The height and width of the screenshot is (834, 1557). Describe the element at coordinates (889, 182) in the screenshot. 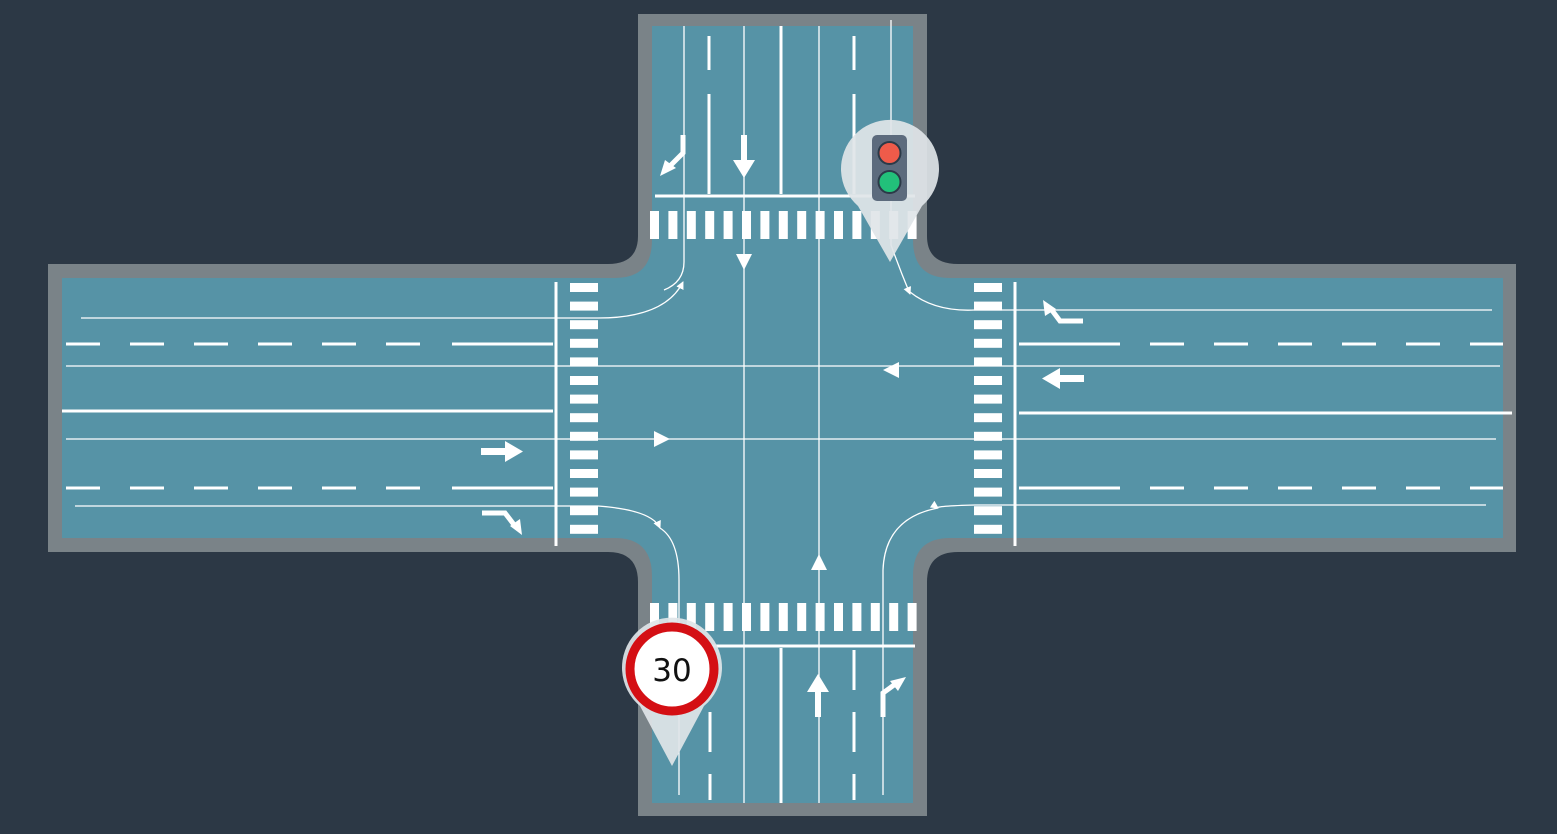

I see `green-light-lamp` at that location.